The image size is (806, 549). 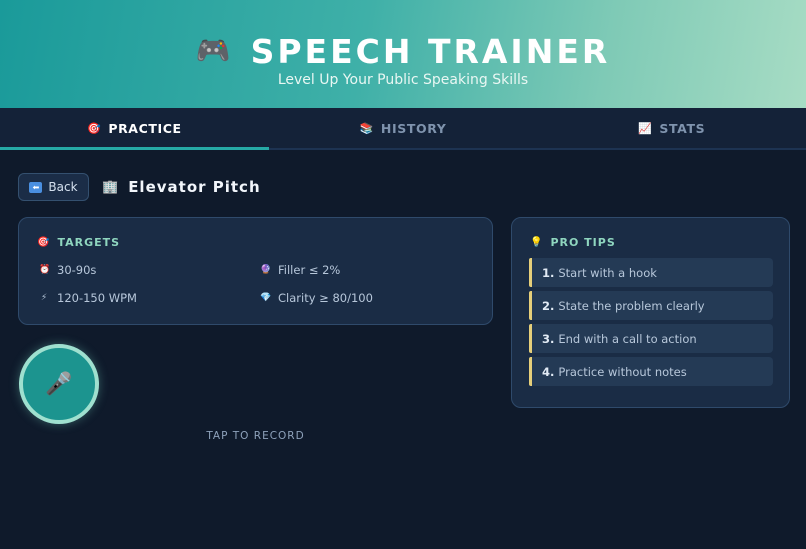 What do you see at coordinates (645, 128) in the screenshot?
I see `chart-up-icon: 📈` at bounding box center [645, 128].